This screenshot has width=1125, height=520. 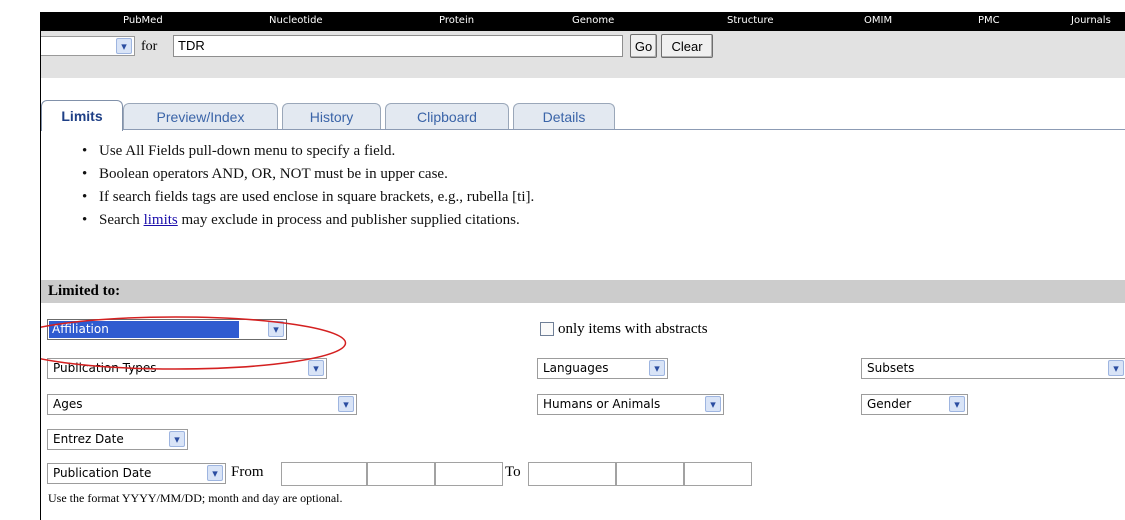 What do you see at coordinates (88, 46) in the screenshot?
I see `database-select: ▾` at bounding box center [88, 46].